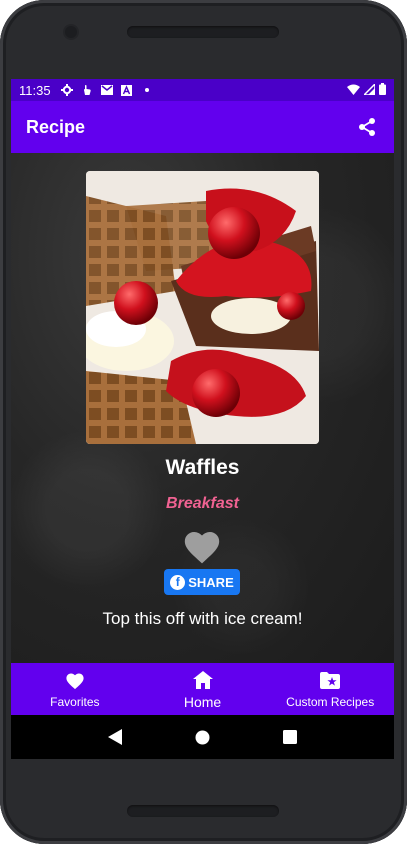 The width and height of the screenshot is (407, 844). I want to click on nav-label-home: Home, so click(202, 701).